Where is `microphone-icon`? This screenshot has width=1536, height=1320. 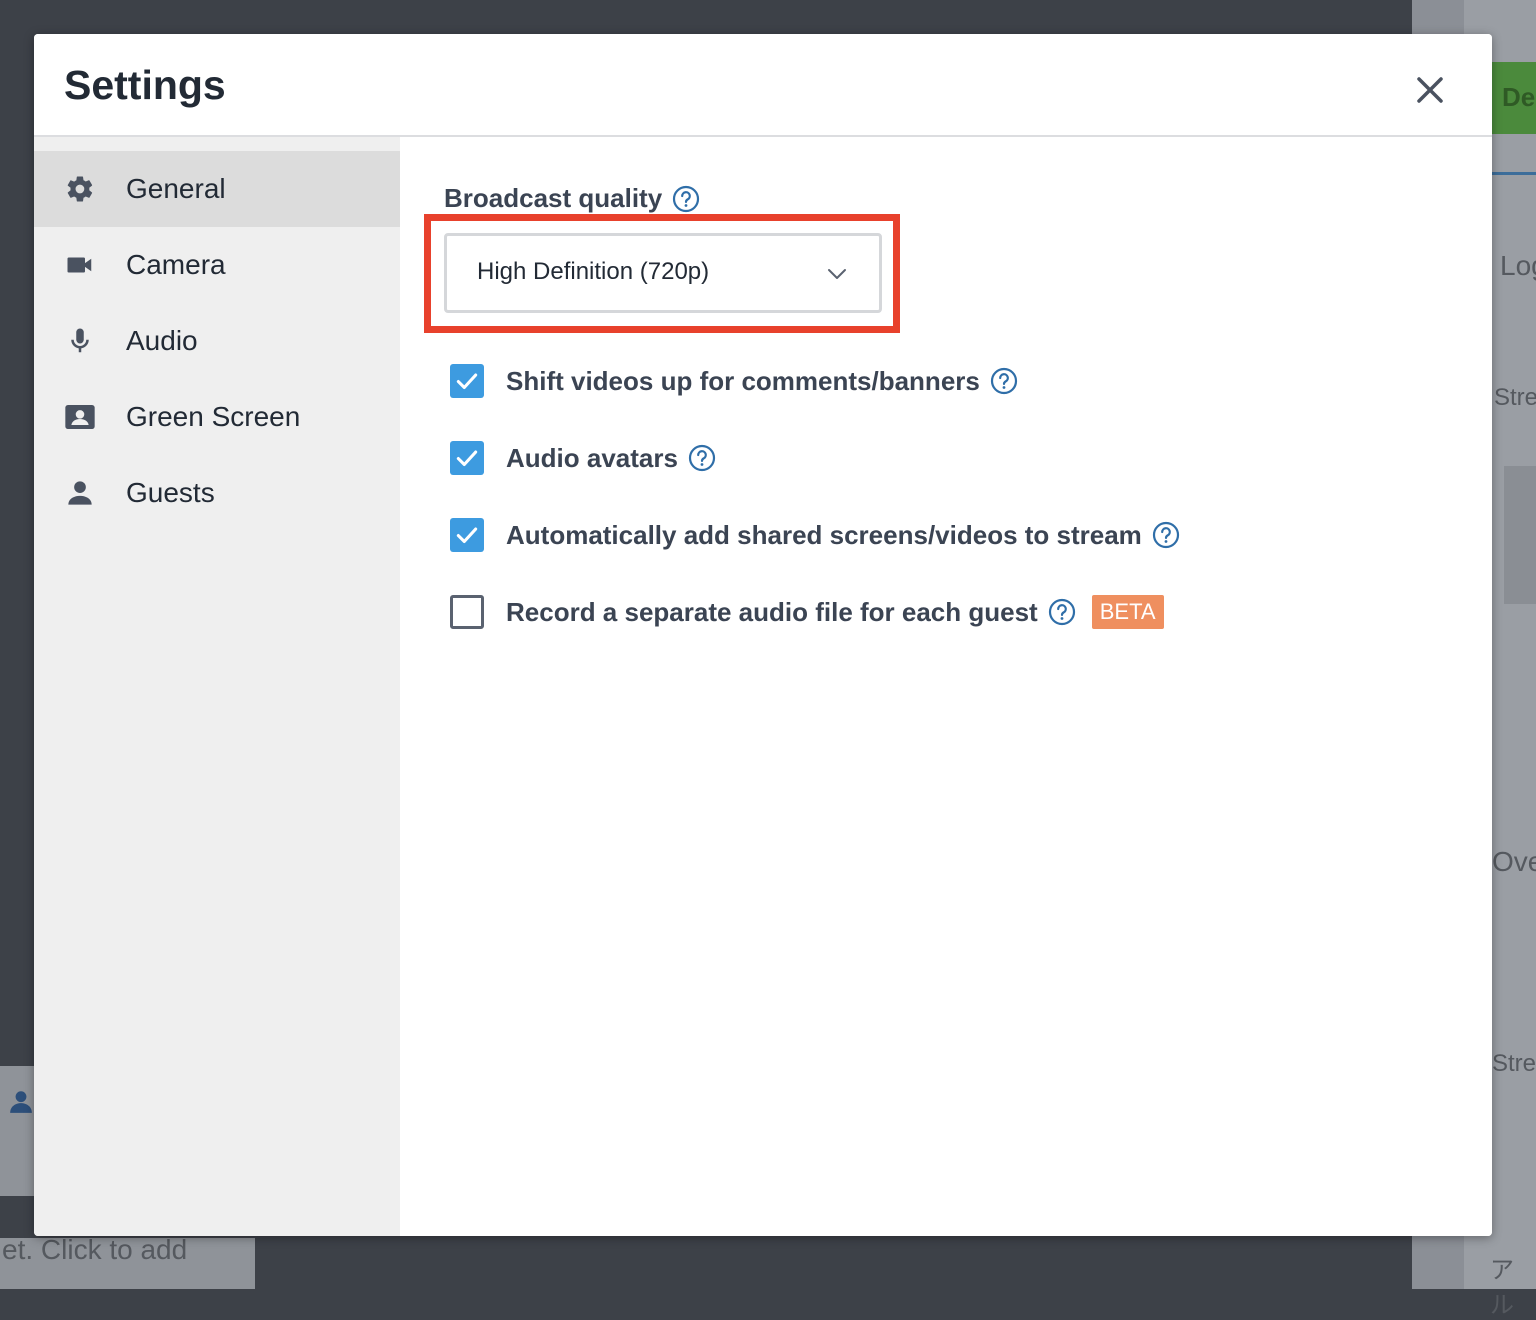 microphone-icon is located at coordinates (80, 341).